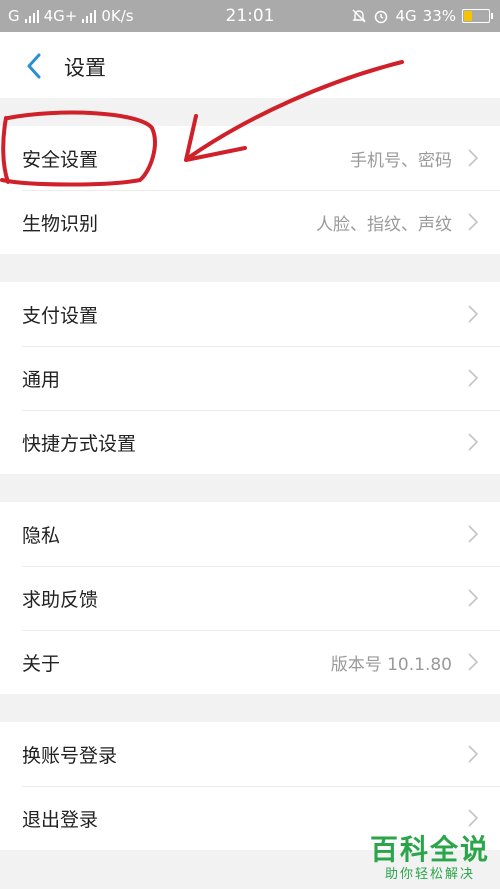 Image resolution: width=500 pixels, height=889 pixels. I want to click on status-bar: G 4G+ 0K/s 21:01 4G 33%, so click(250, 16).